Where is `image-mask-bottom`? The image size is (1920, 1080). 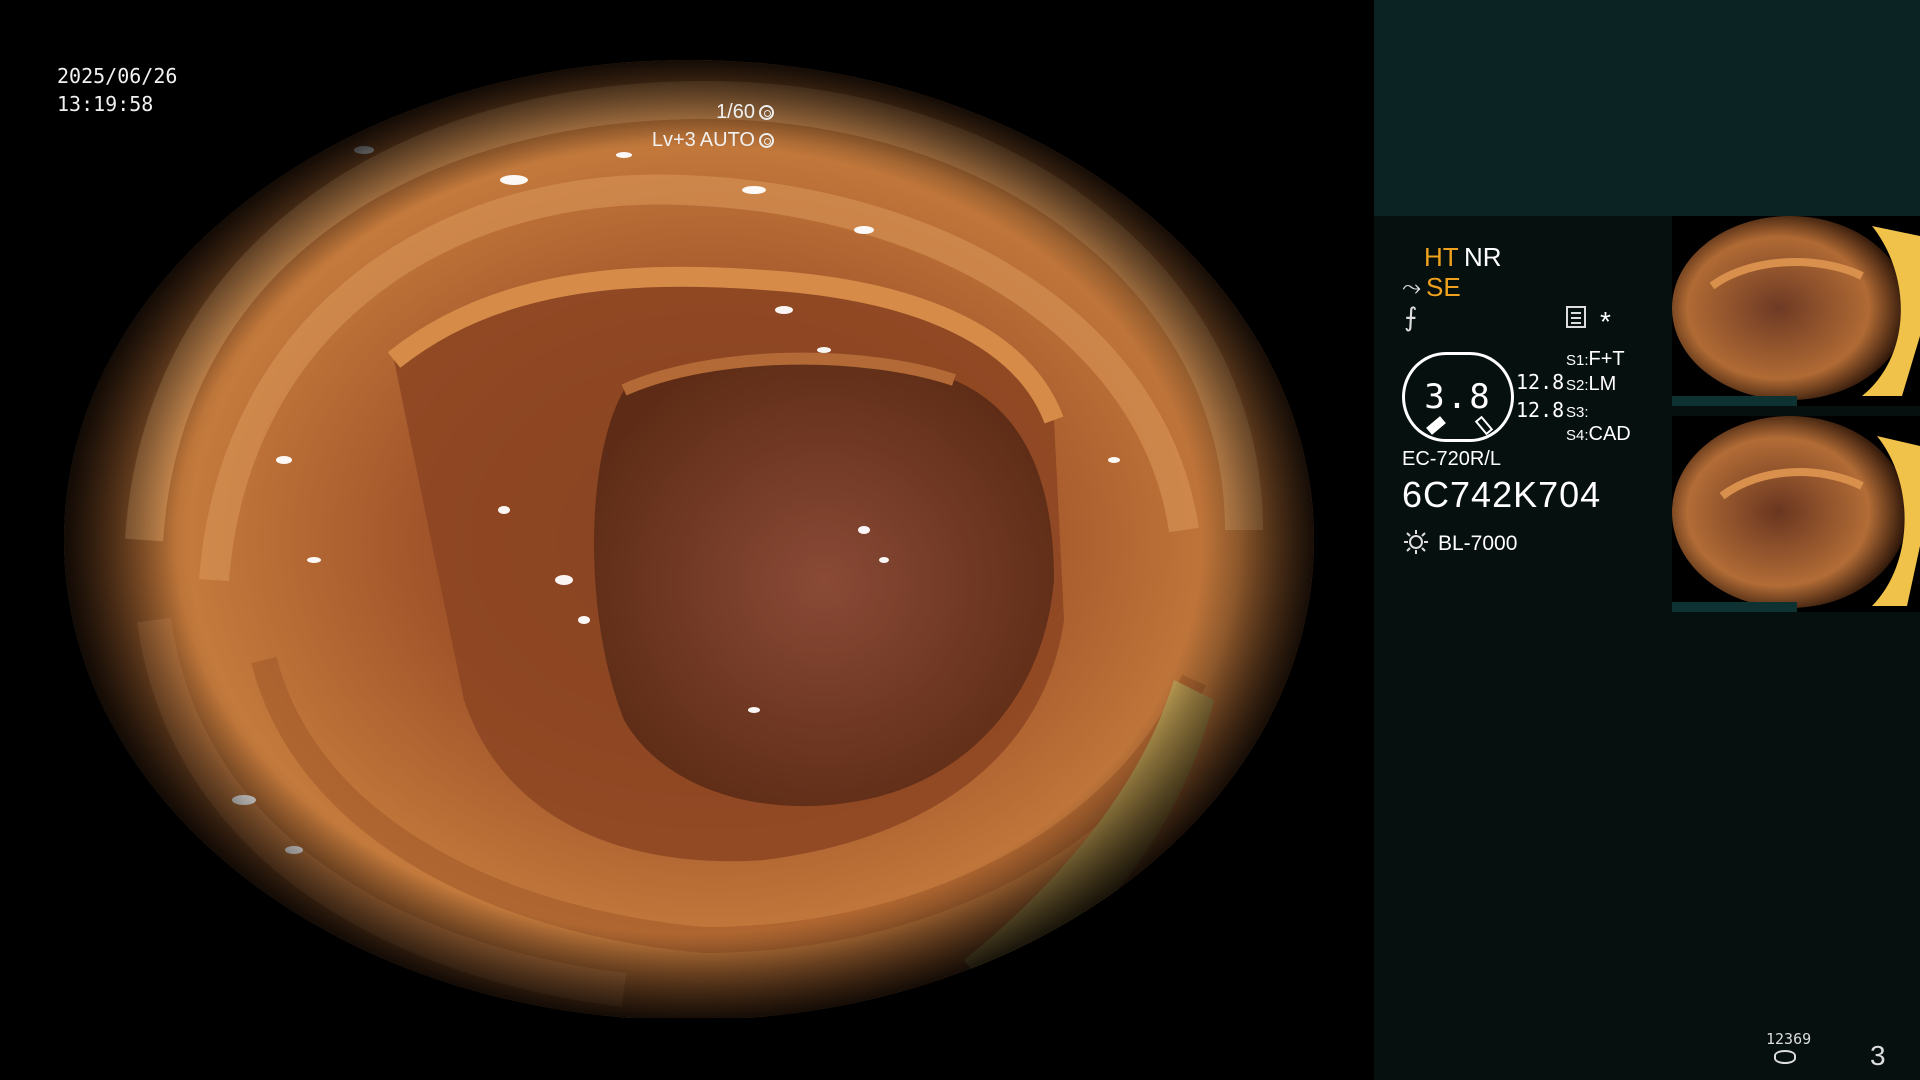 image-mask-bottom is located at coordinates (687, 1049).